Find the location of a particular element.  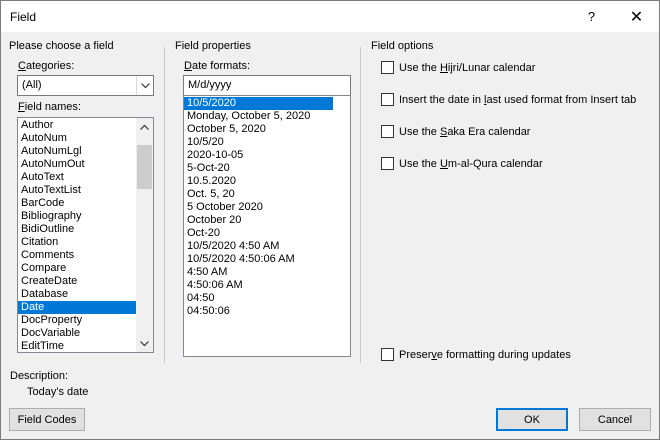

preserve-formatting-label: Preserve formatting during updates is located at coordinates (485, 354).